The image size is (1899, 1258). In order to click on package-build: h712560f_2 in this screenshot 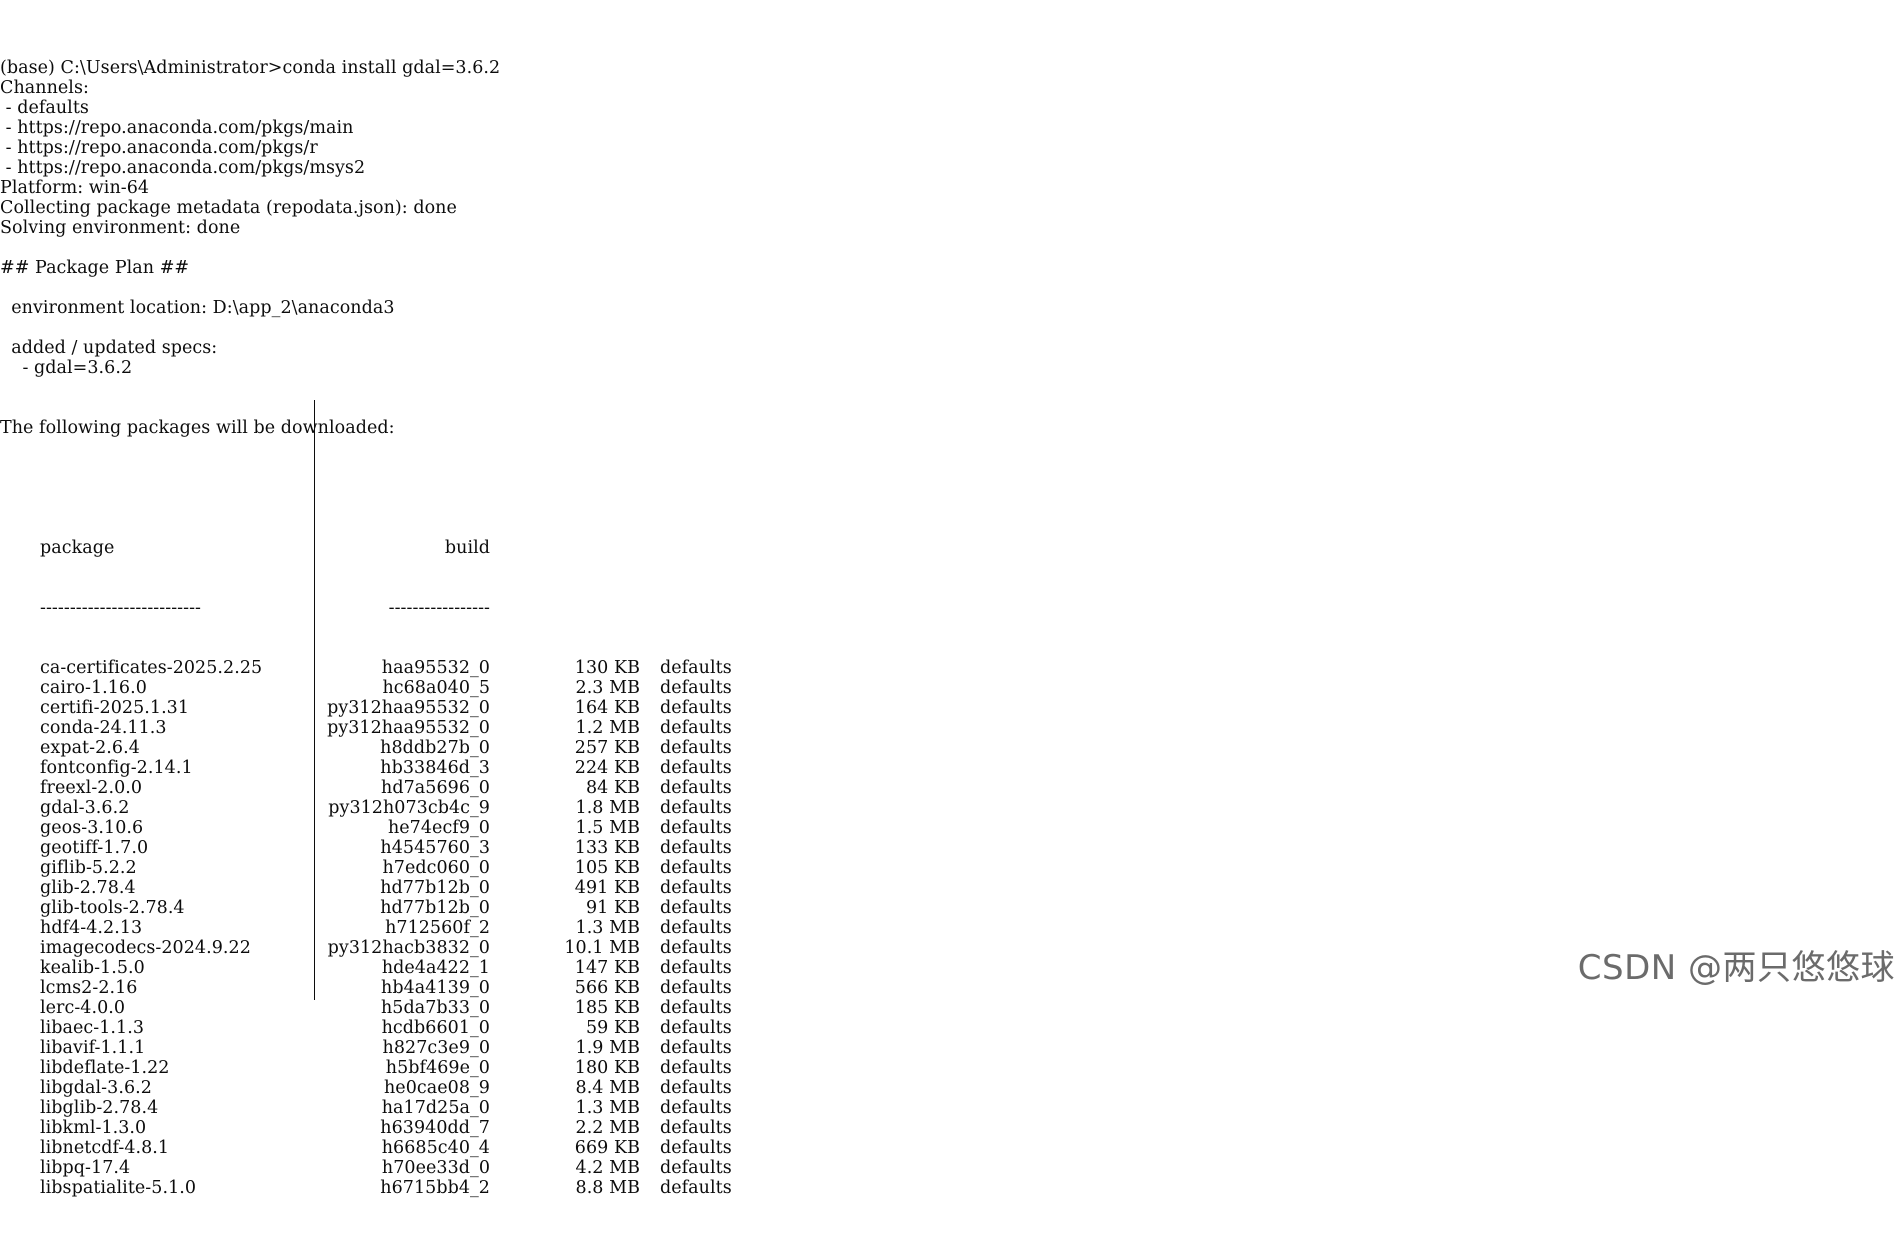, I will do `click(437, 928)`.